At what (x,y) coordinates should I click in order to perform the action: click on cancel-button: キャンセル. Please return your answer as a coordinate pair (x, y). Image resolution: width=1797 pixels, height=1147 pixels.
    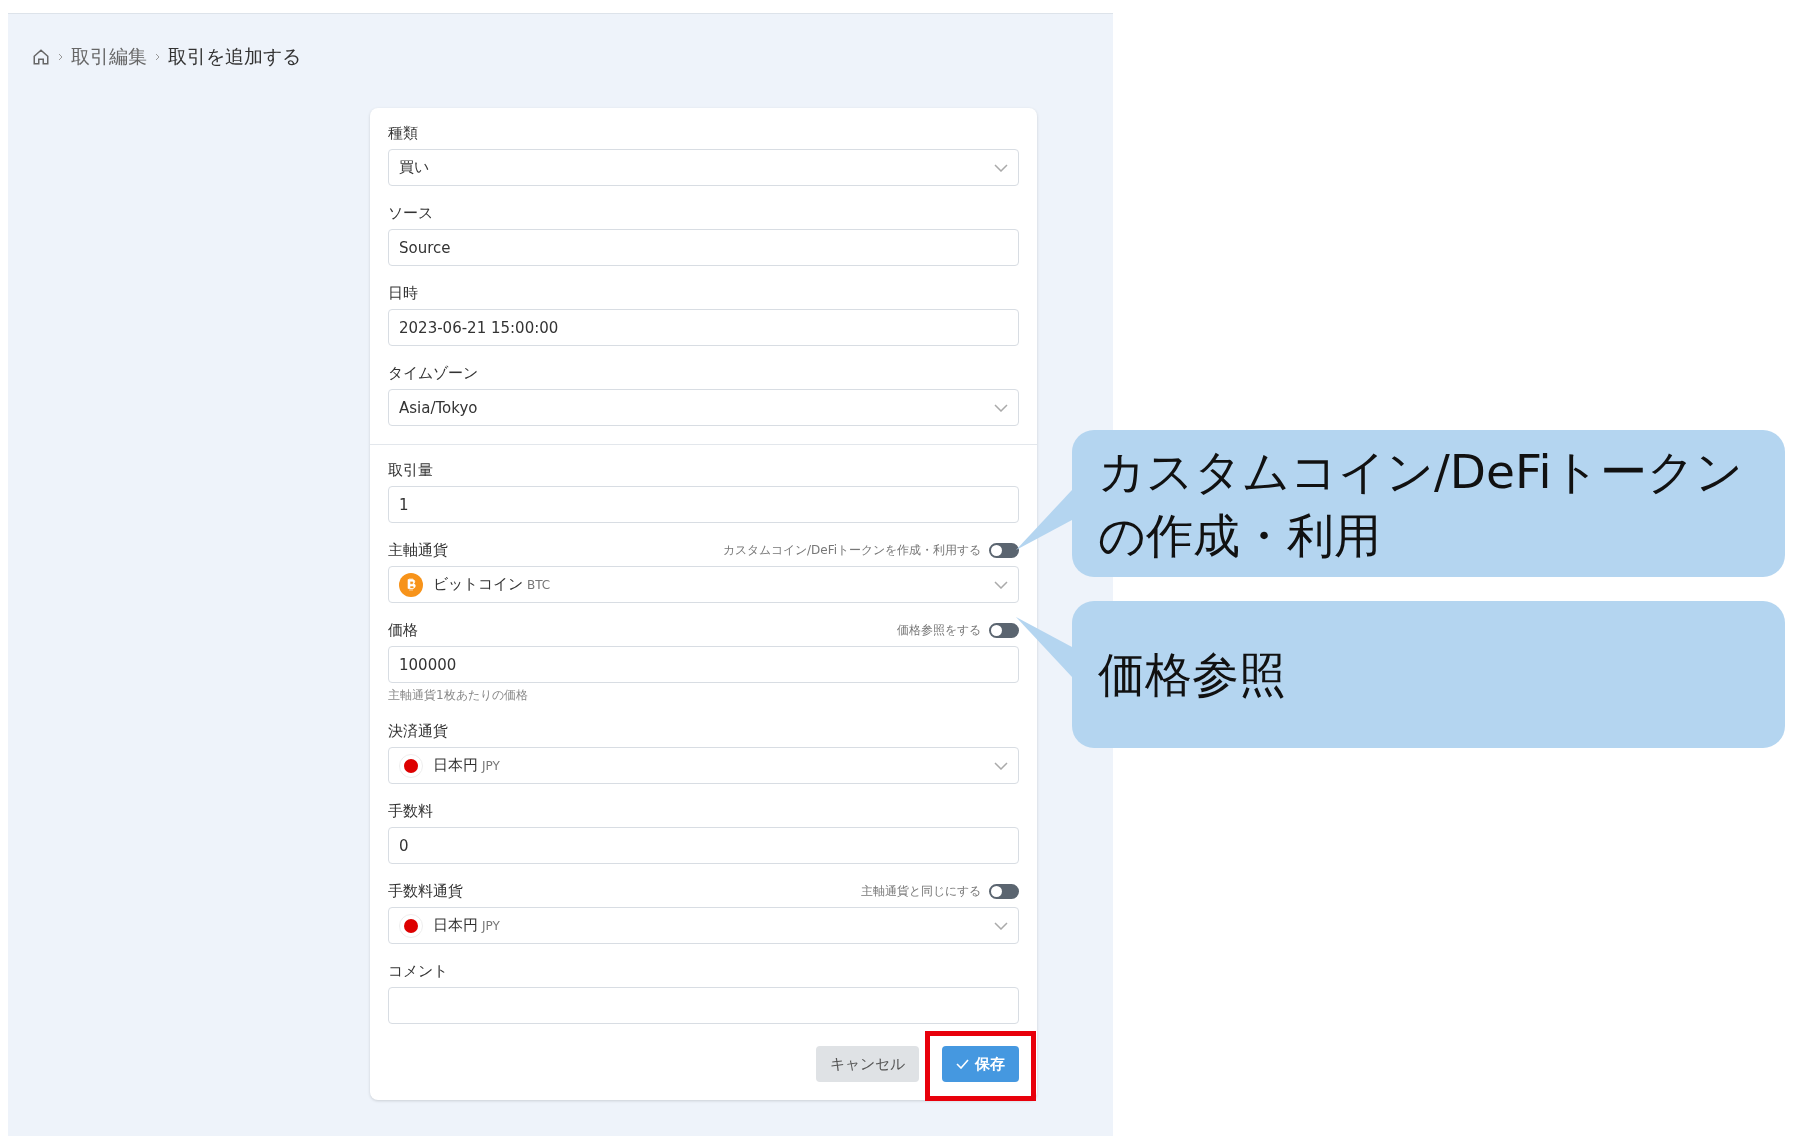
    Looking at the image, I should click on (867, 1064).